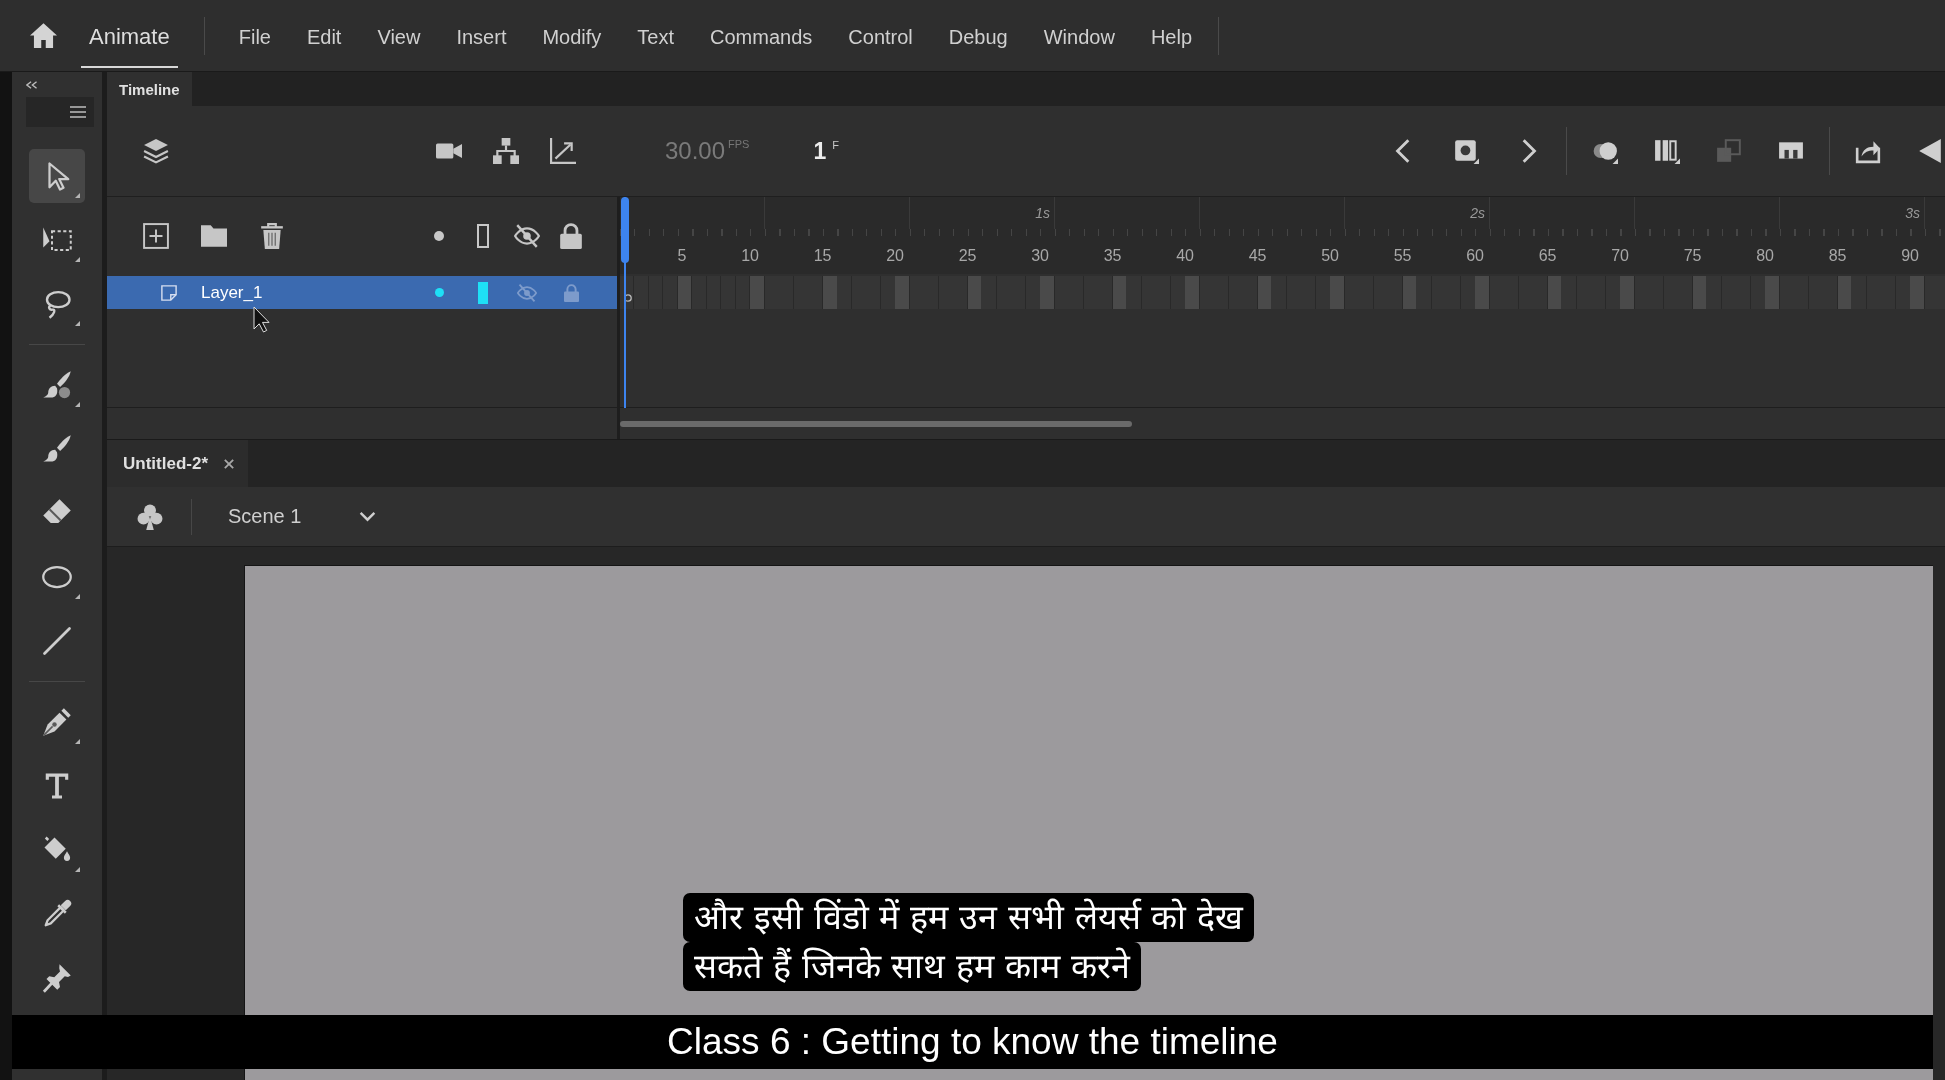  I want to click on app-tab: Animate, so click(129, 35).